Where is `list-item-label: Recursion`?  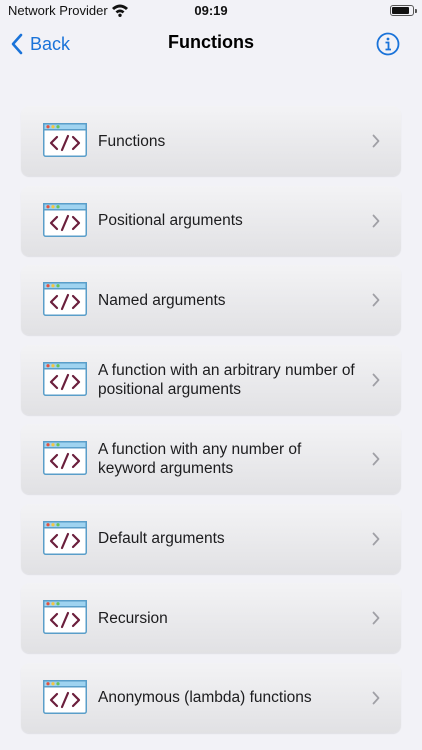 list-item-label: Recursion is located at coordinates (133, 618).